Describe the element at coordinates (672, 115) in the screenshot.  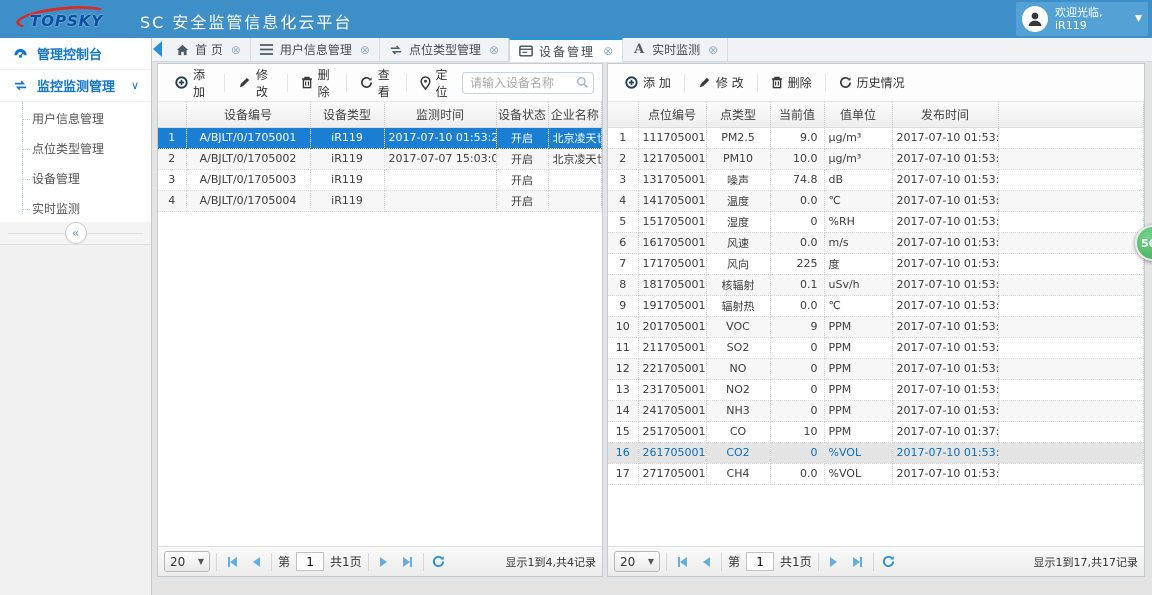
I see `column-header: 点位编号` at that location.